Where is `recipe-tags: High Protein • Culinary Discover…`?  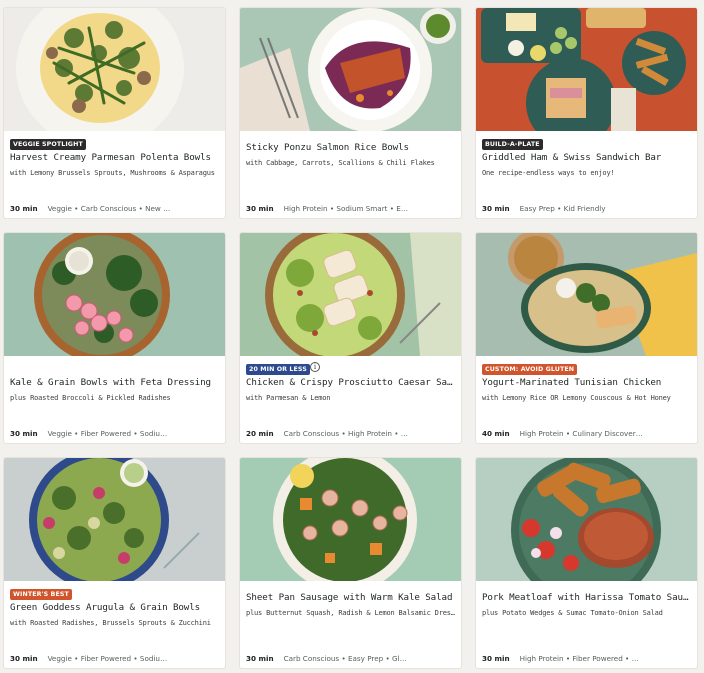
recipe-tags: High Protein • Culinary Discover… is located at coordinates (581, 433).